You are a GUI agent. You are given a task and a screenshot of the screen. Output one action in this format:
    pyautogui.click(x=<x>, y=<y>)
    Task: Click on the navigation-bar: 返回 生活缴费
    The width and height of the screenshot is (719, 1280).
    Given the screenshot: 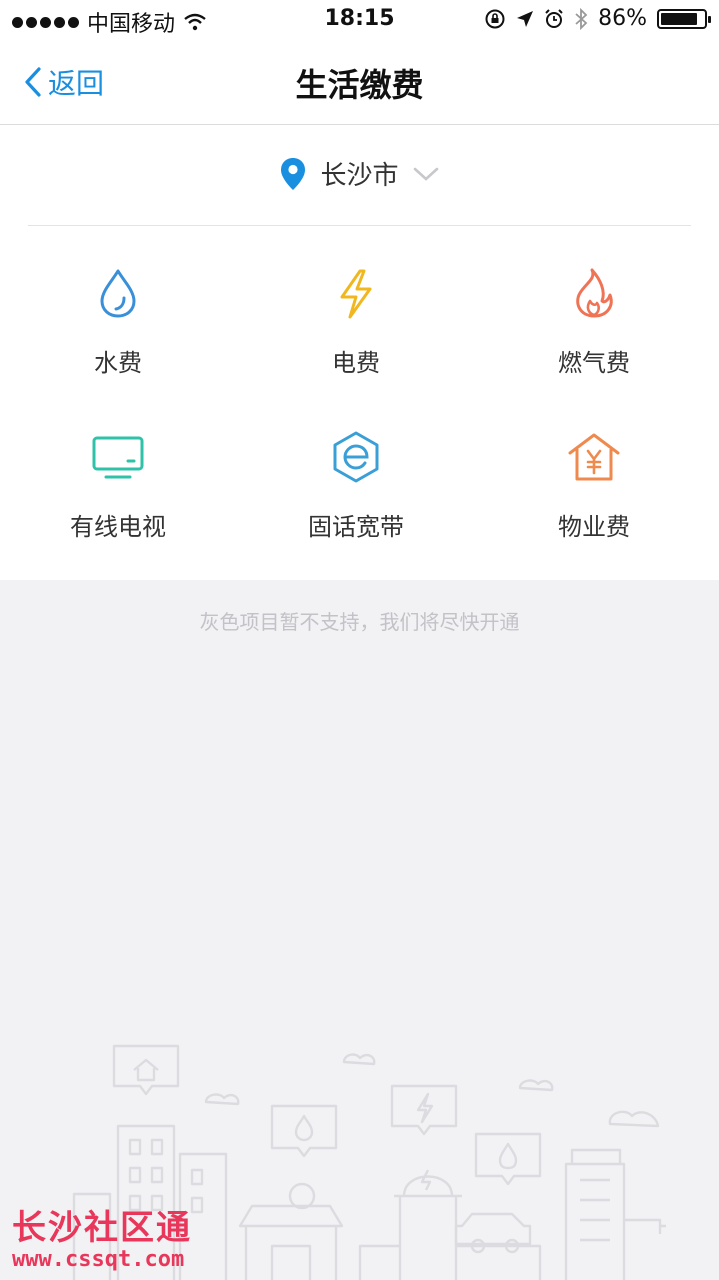 What is the action you would take?
    pyautogui.click(x=359, y=82)
    